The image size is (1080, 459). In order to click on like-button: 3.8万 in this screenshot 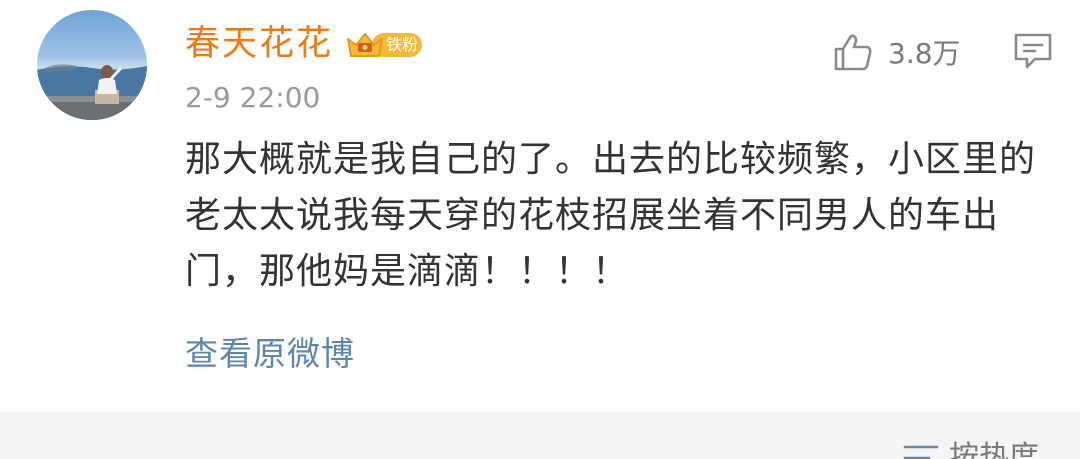, I will do `click(896, 52)`.